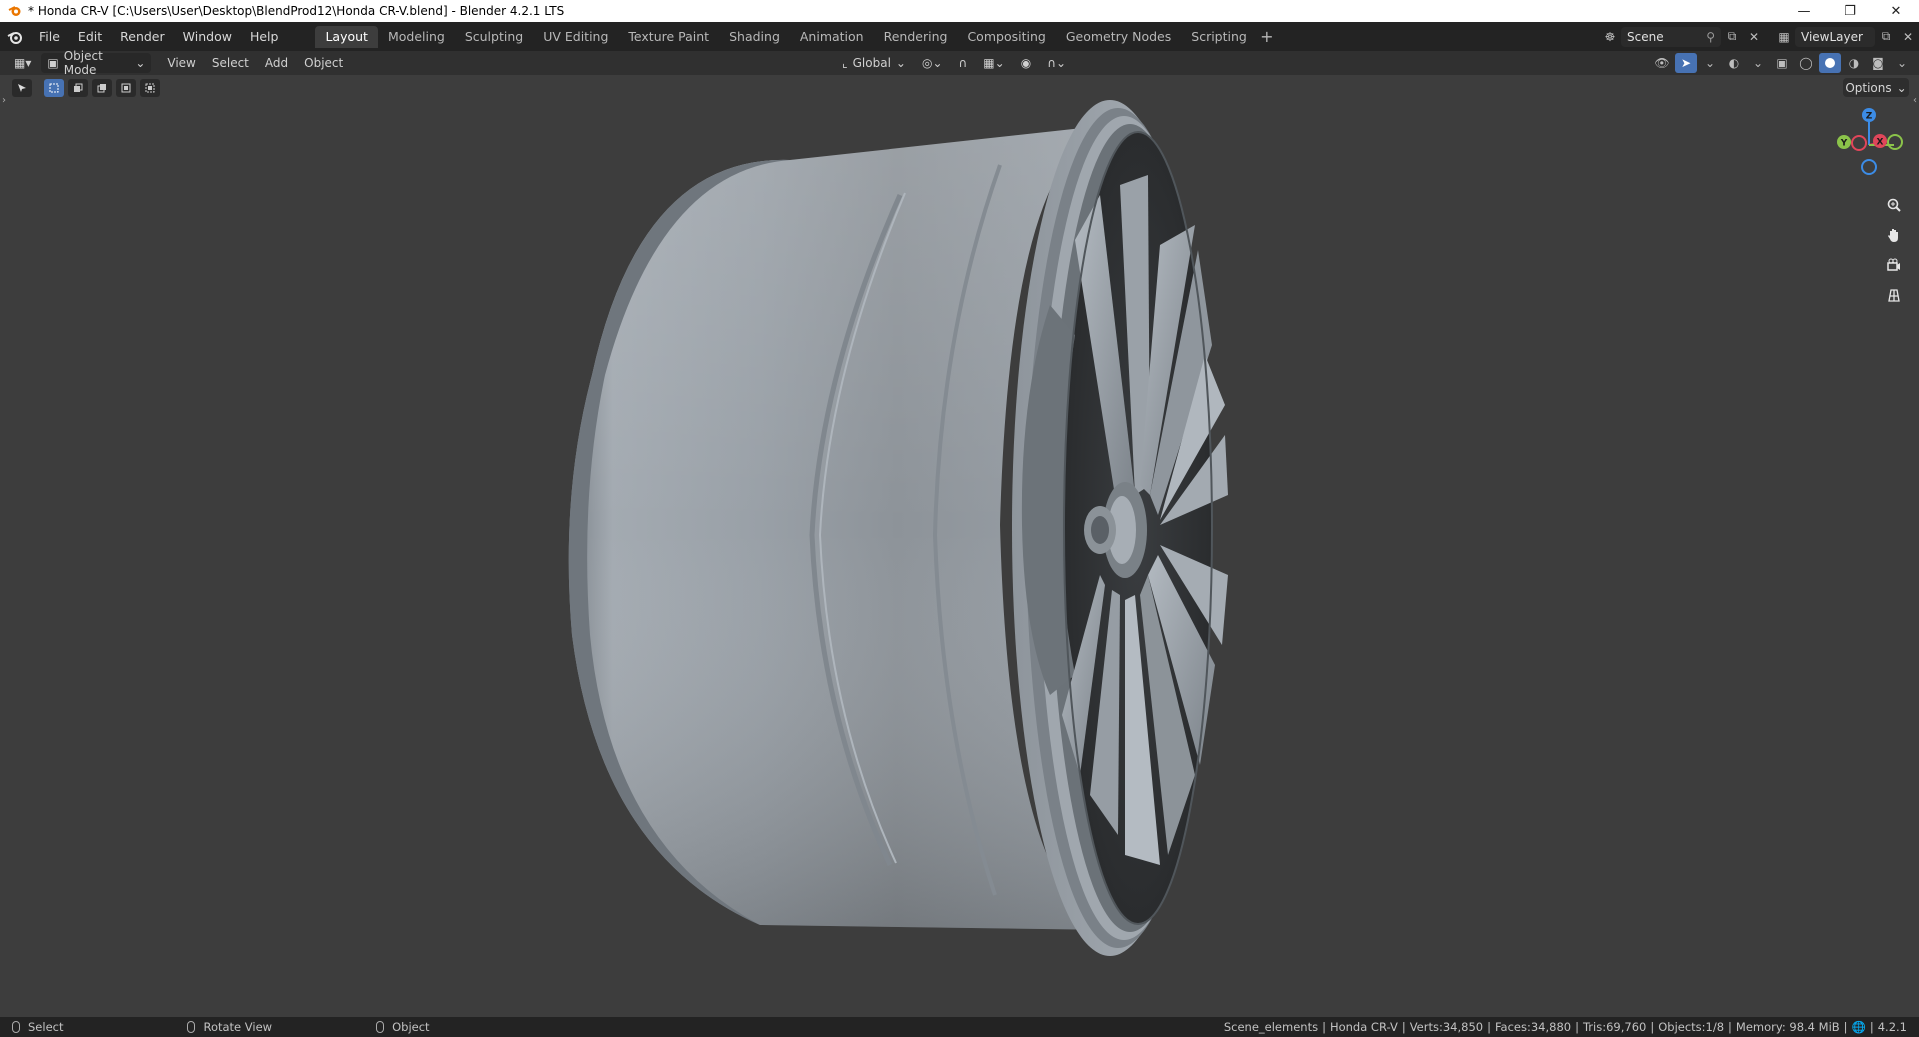 This screenshot has width=1919, height=1037. I want to click on xray-icon: ▣, so click(1782, 63).